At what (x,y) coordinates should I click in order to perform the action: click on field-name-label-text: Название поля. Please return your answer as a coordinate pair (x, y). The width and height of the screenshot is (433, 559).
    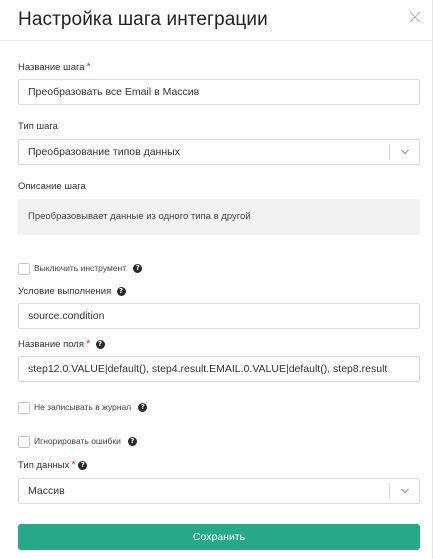
    Looking at the image, I should click on (51, 344).